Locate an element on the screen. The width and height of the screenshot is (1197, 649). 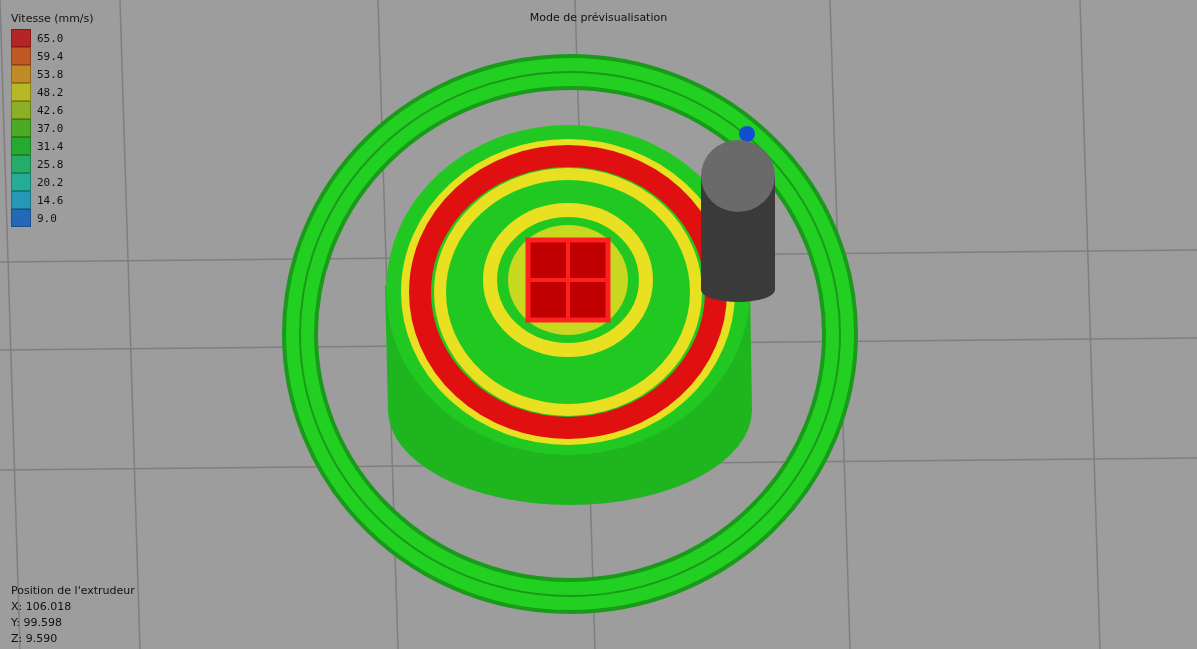
position-title: Position de l'extrudeur is located at coordinates (73, 590).